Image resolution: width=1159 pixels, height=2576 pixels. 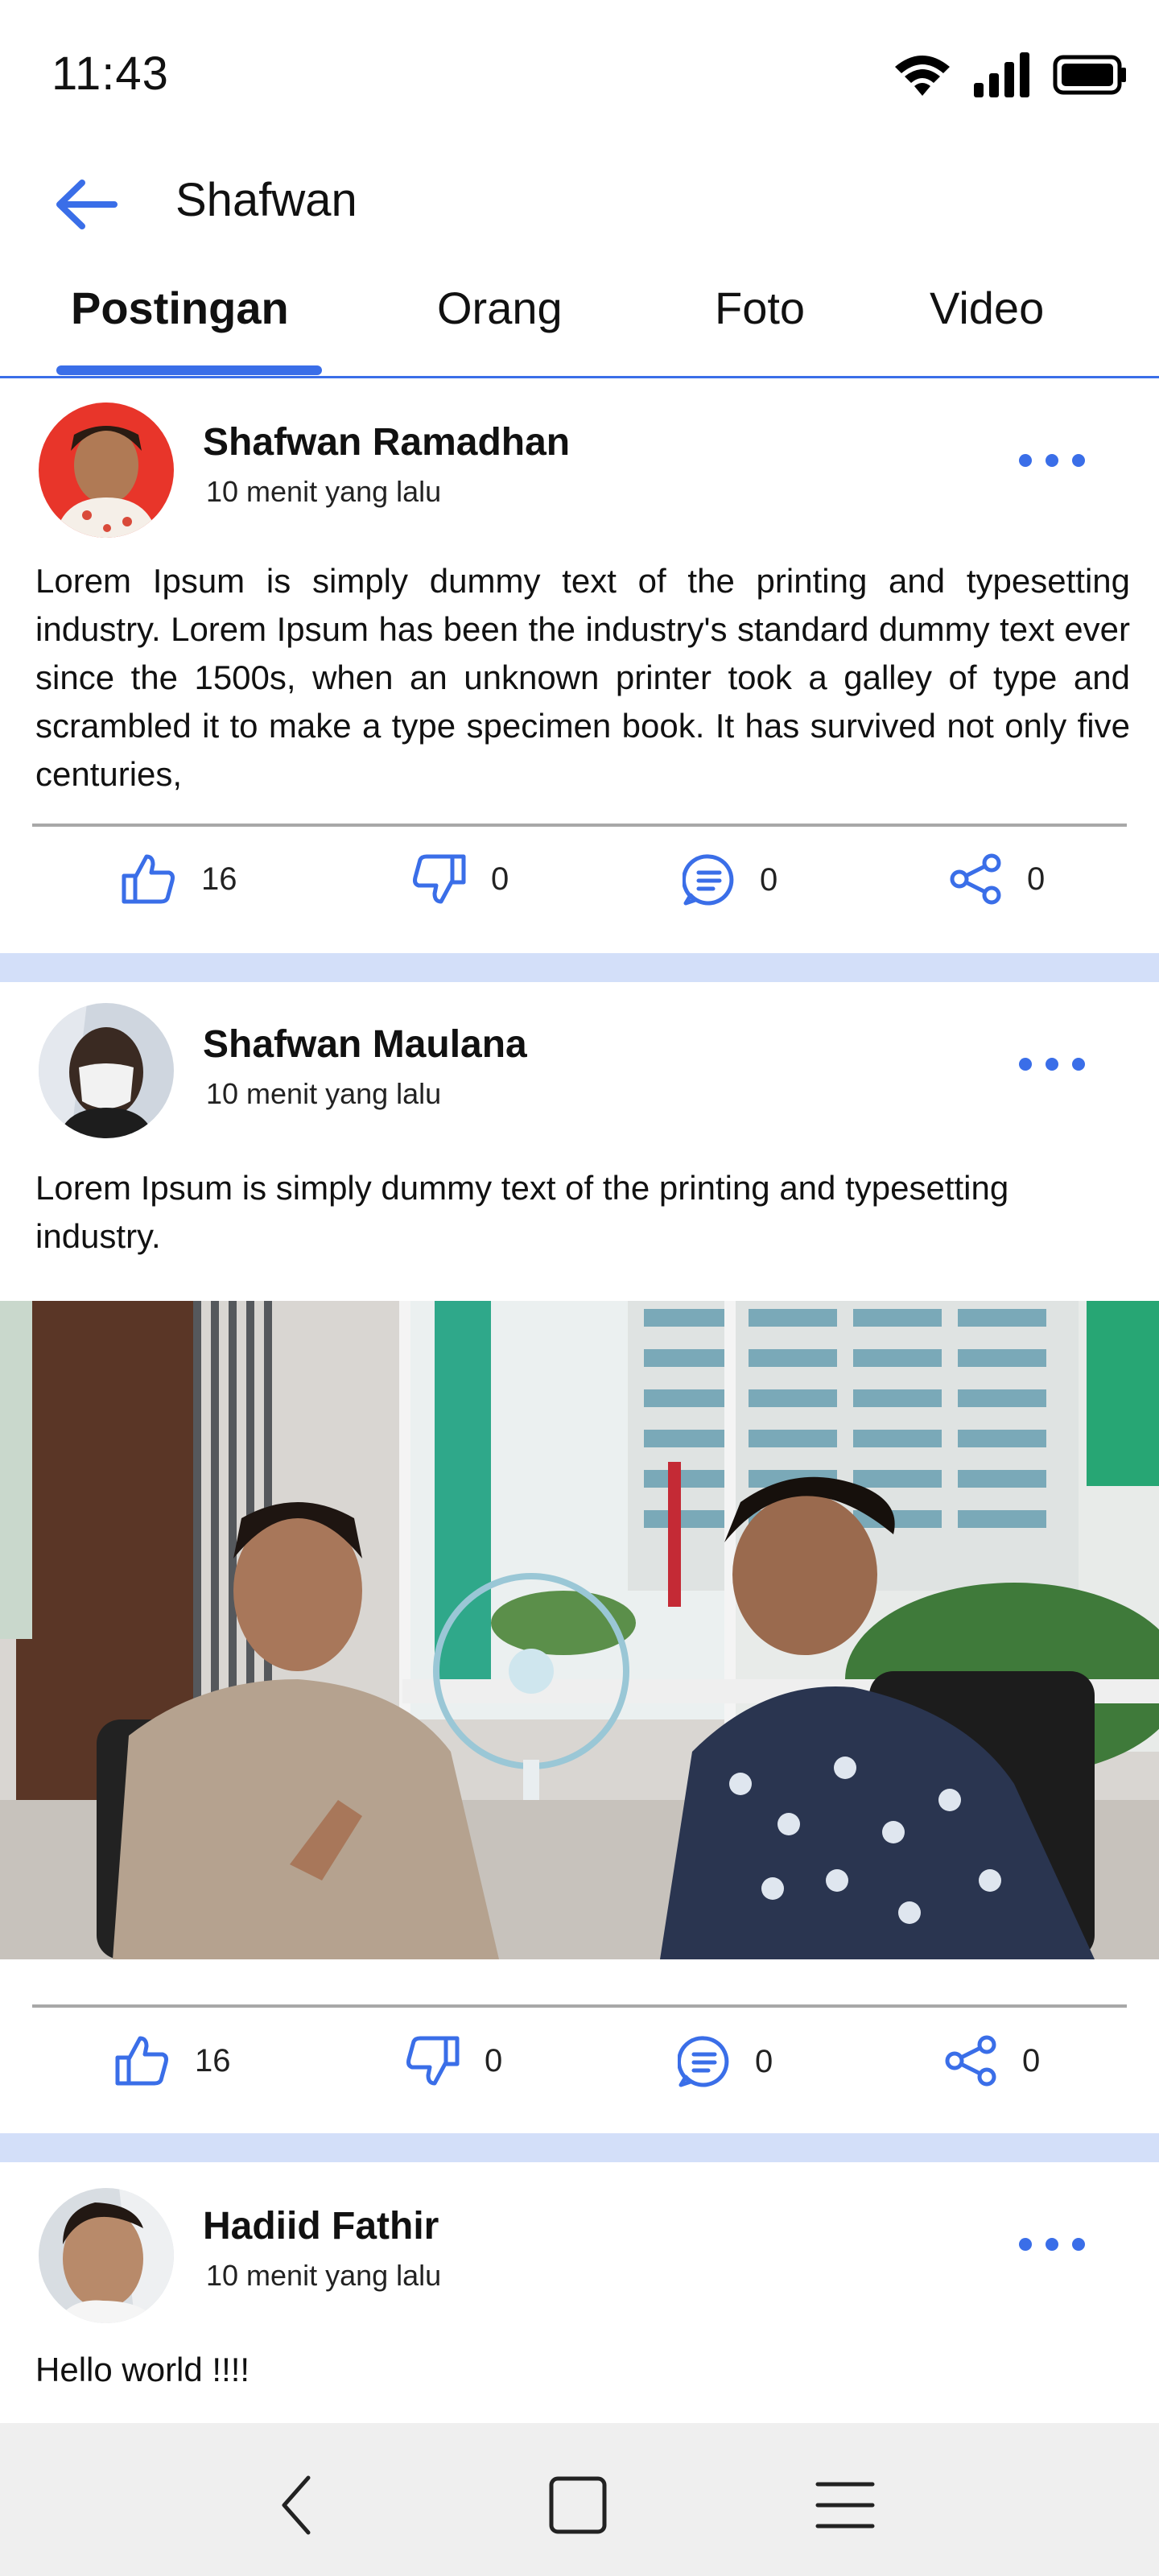 I want to click on tab-foto: Foto, so click(x=760, y=308).